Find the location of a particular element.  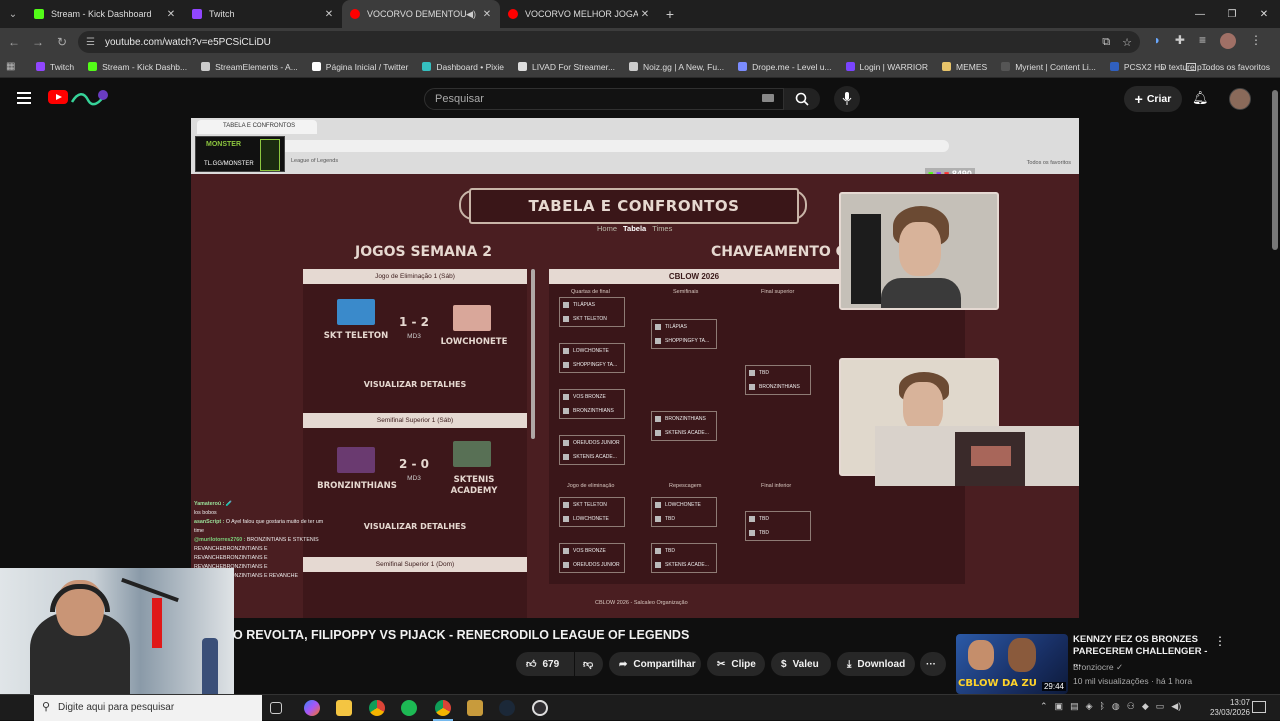

search-input: Pesquisar is located at coordinates (604, 99).